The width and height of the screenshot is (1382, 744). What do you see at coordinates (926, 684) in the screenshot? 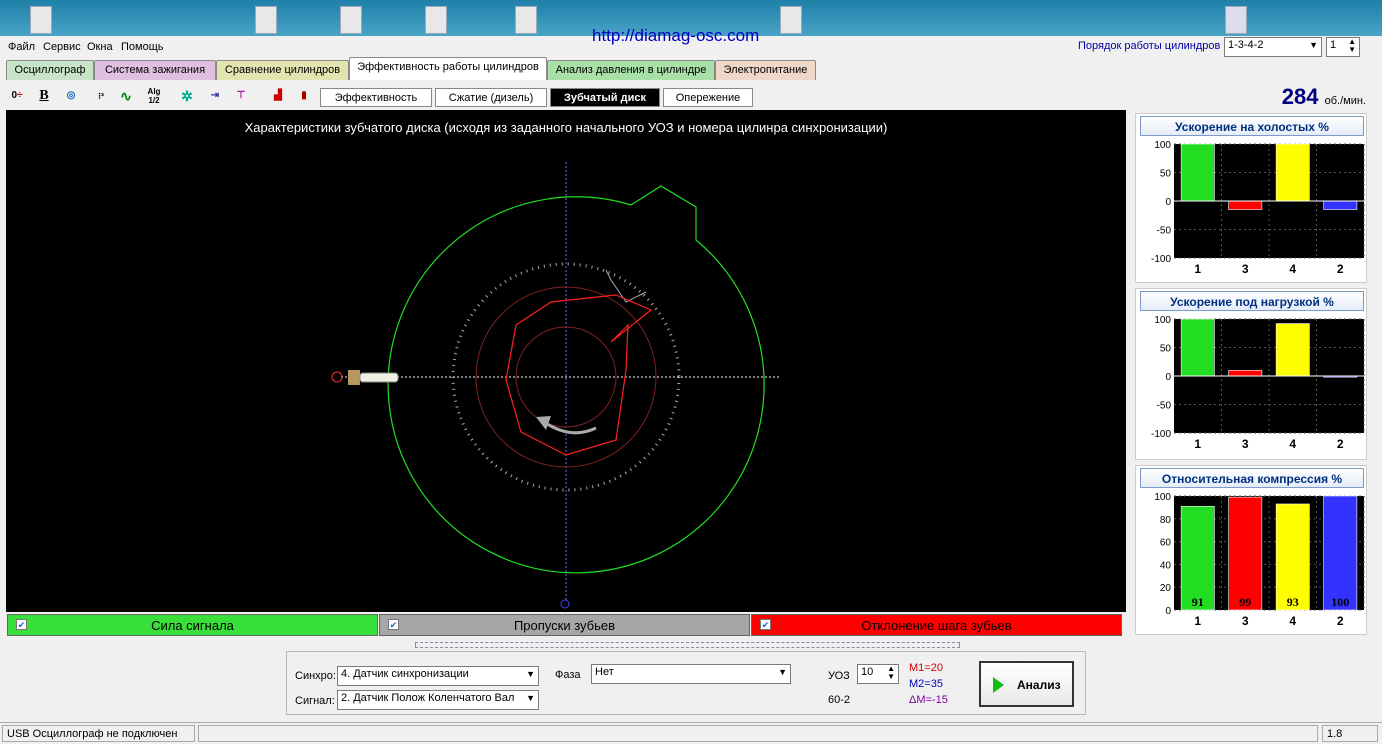
I see `m2-value: M2=35` at bounding box center [926, 684].